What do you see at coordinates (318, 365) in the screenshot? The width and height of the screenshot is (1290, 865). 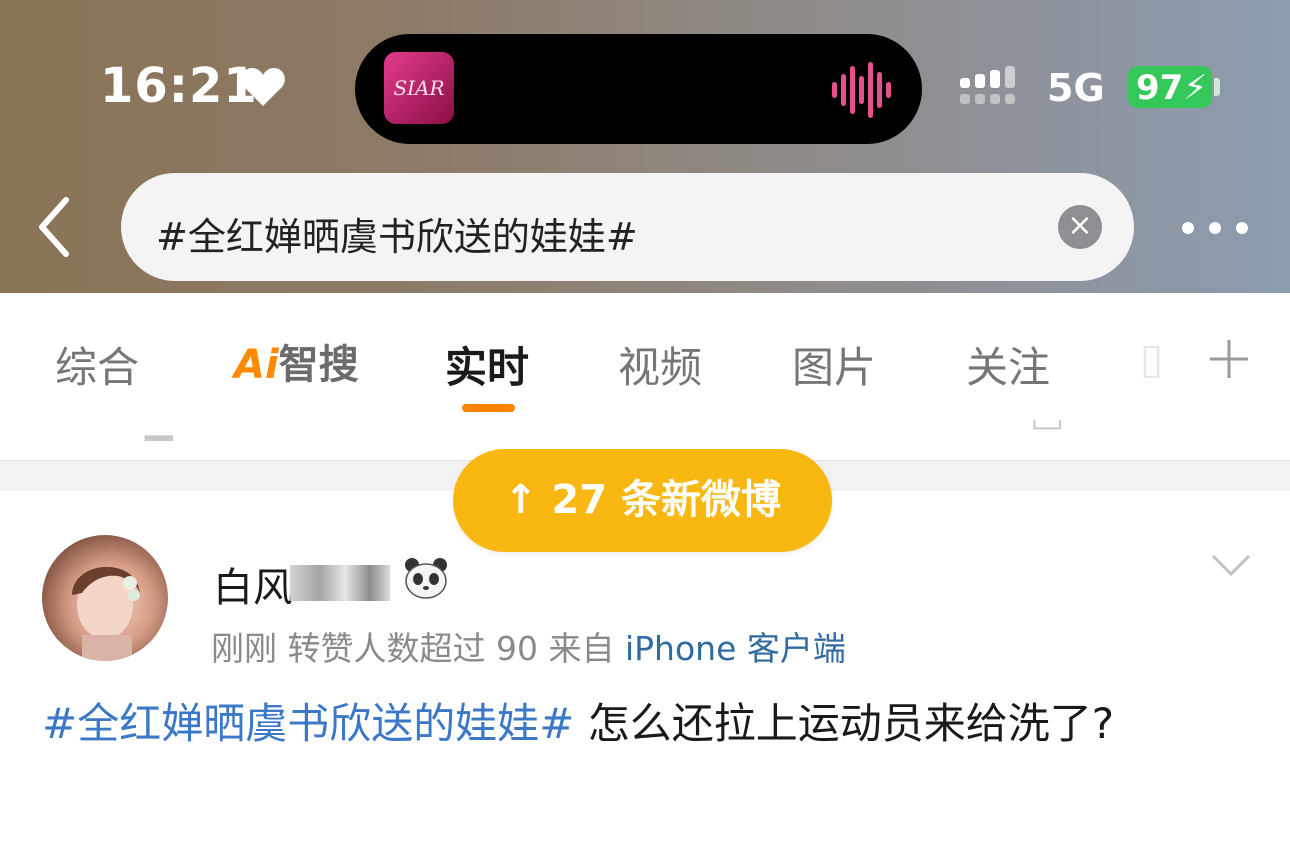 I see `ai-tab-label: 智搜` at bounding box center [318, 365].